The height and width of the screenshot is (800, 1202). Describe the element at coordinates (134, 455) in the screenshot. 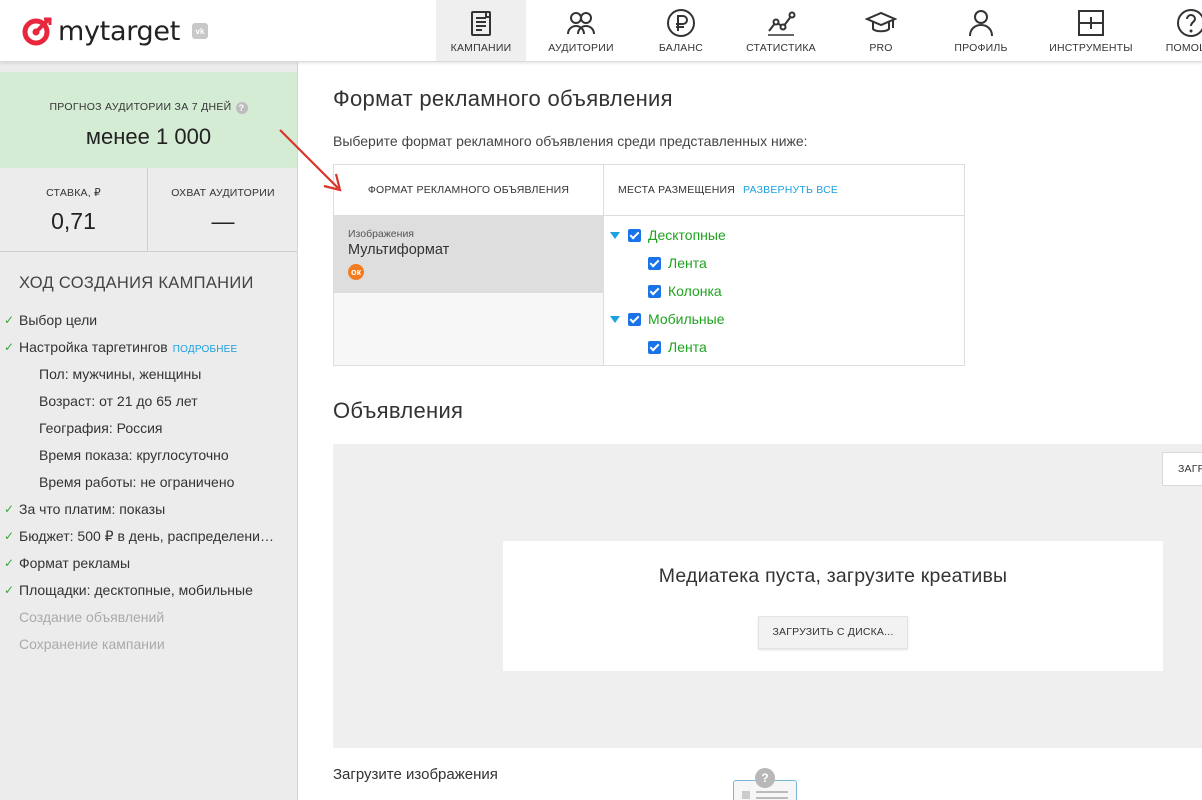

I see `step-label: Время показа: круглосуточно` at that location.